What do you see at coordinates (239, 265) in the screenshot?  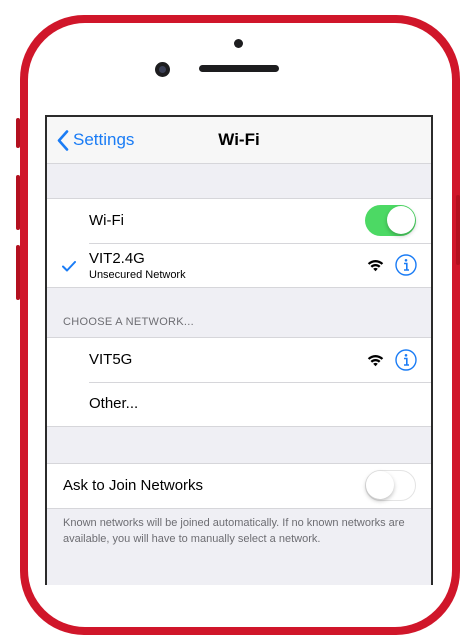 I see `current-network-row: VIT2.4G Unsecured Network` at bounding box center [239, 265].